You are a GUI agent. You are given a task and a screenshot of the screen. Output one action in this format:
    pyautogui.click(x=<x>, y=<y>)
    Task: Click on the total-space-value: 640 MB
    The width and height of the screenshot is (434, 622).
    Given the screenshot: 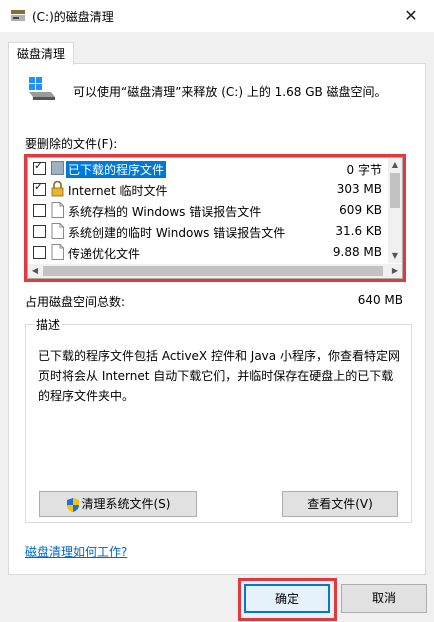 What is the action you would take?
    pyautogui.click(x=380, y=300)
    